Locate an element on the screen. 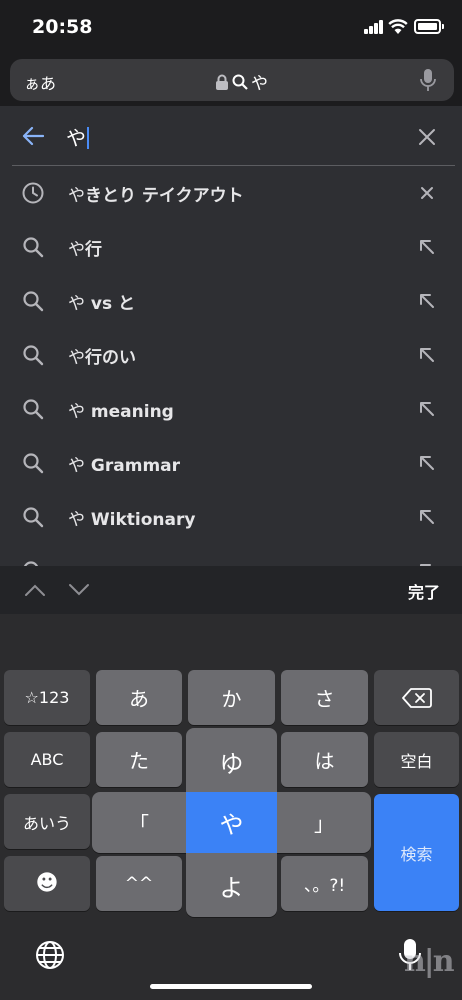 The image size is (462, 1000). key-ha: は is located at coordinates (324, 759).